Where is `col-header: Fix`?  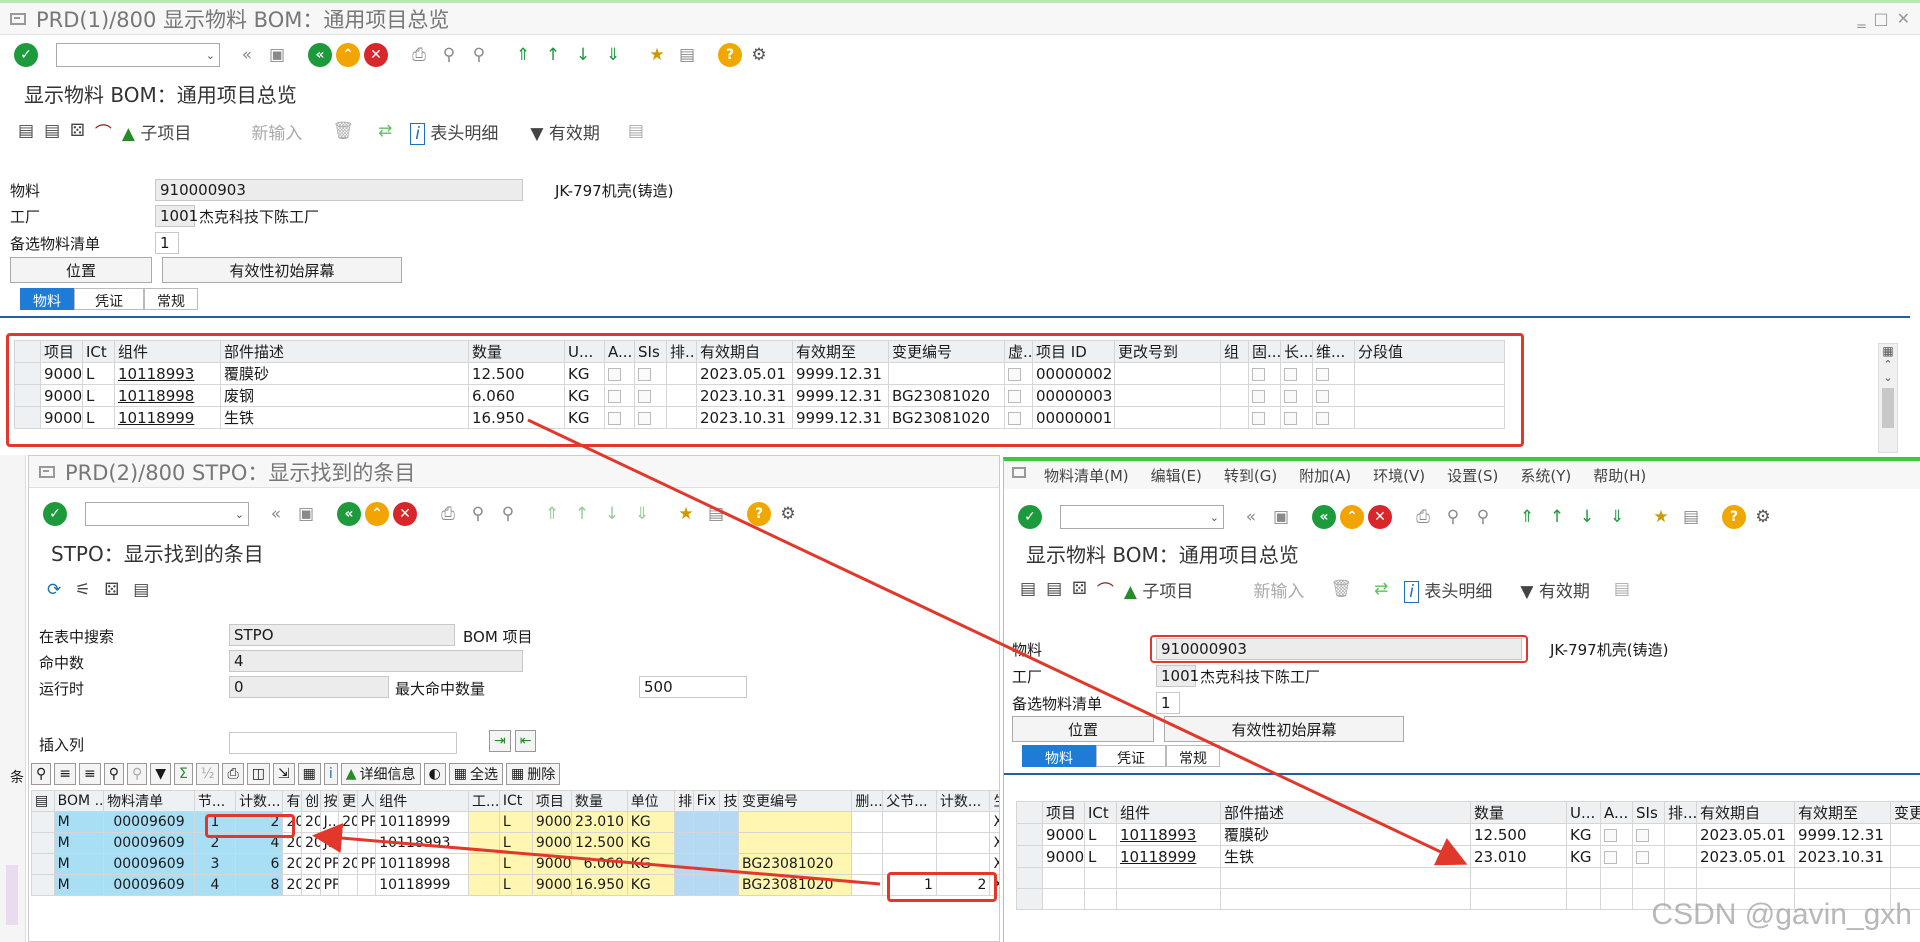
col-header: Fix is located at coordinates (706, 801).